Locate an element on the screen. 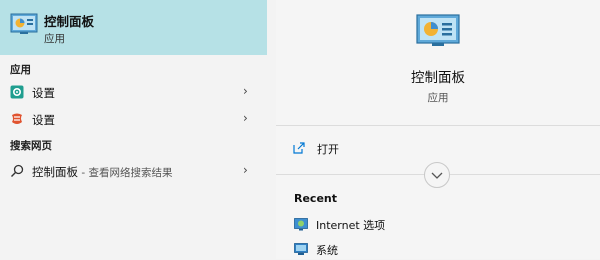 The width and height of the screenshot is (600, 260). chevron-down-icon is located at coordinates (437, 175).